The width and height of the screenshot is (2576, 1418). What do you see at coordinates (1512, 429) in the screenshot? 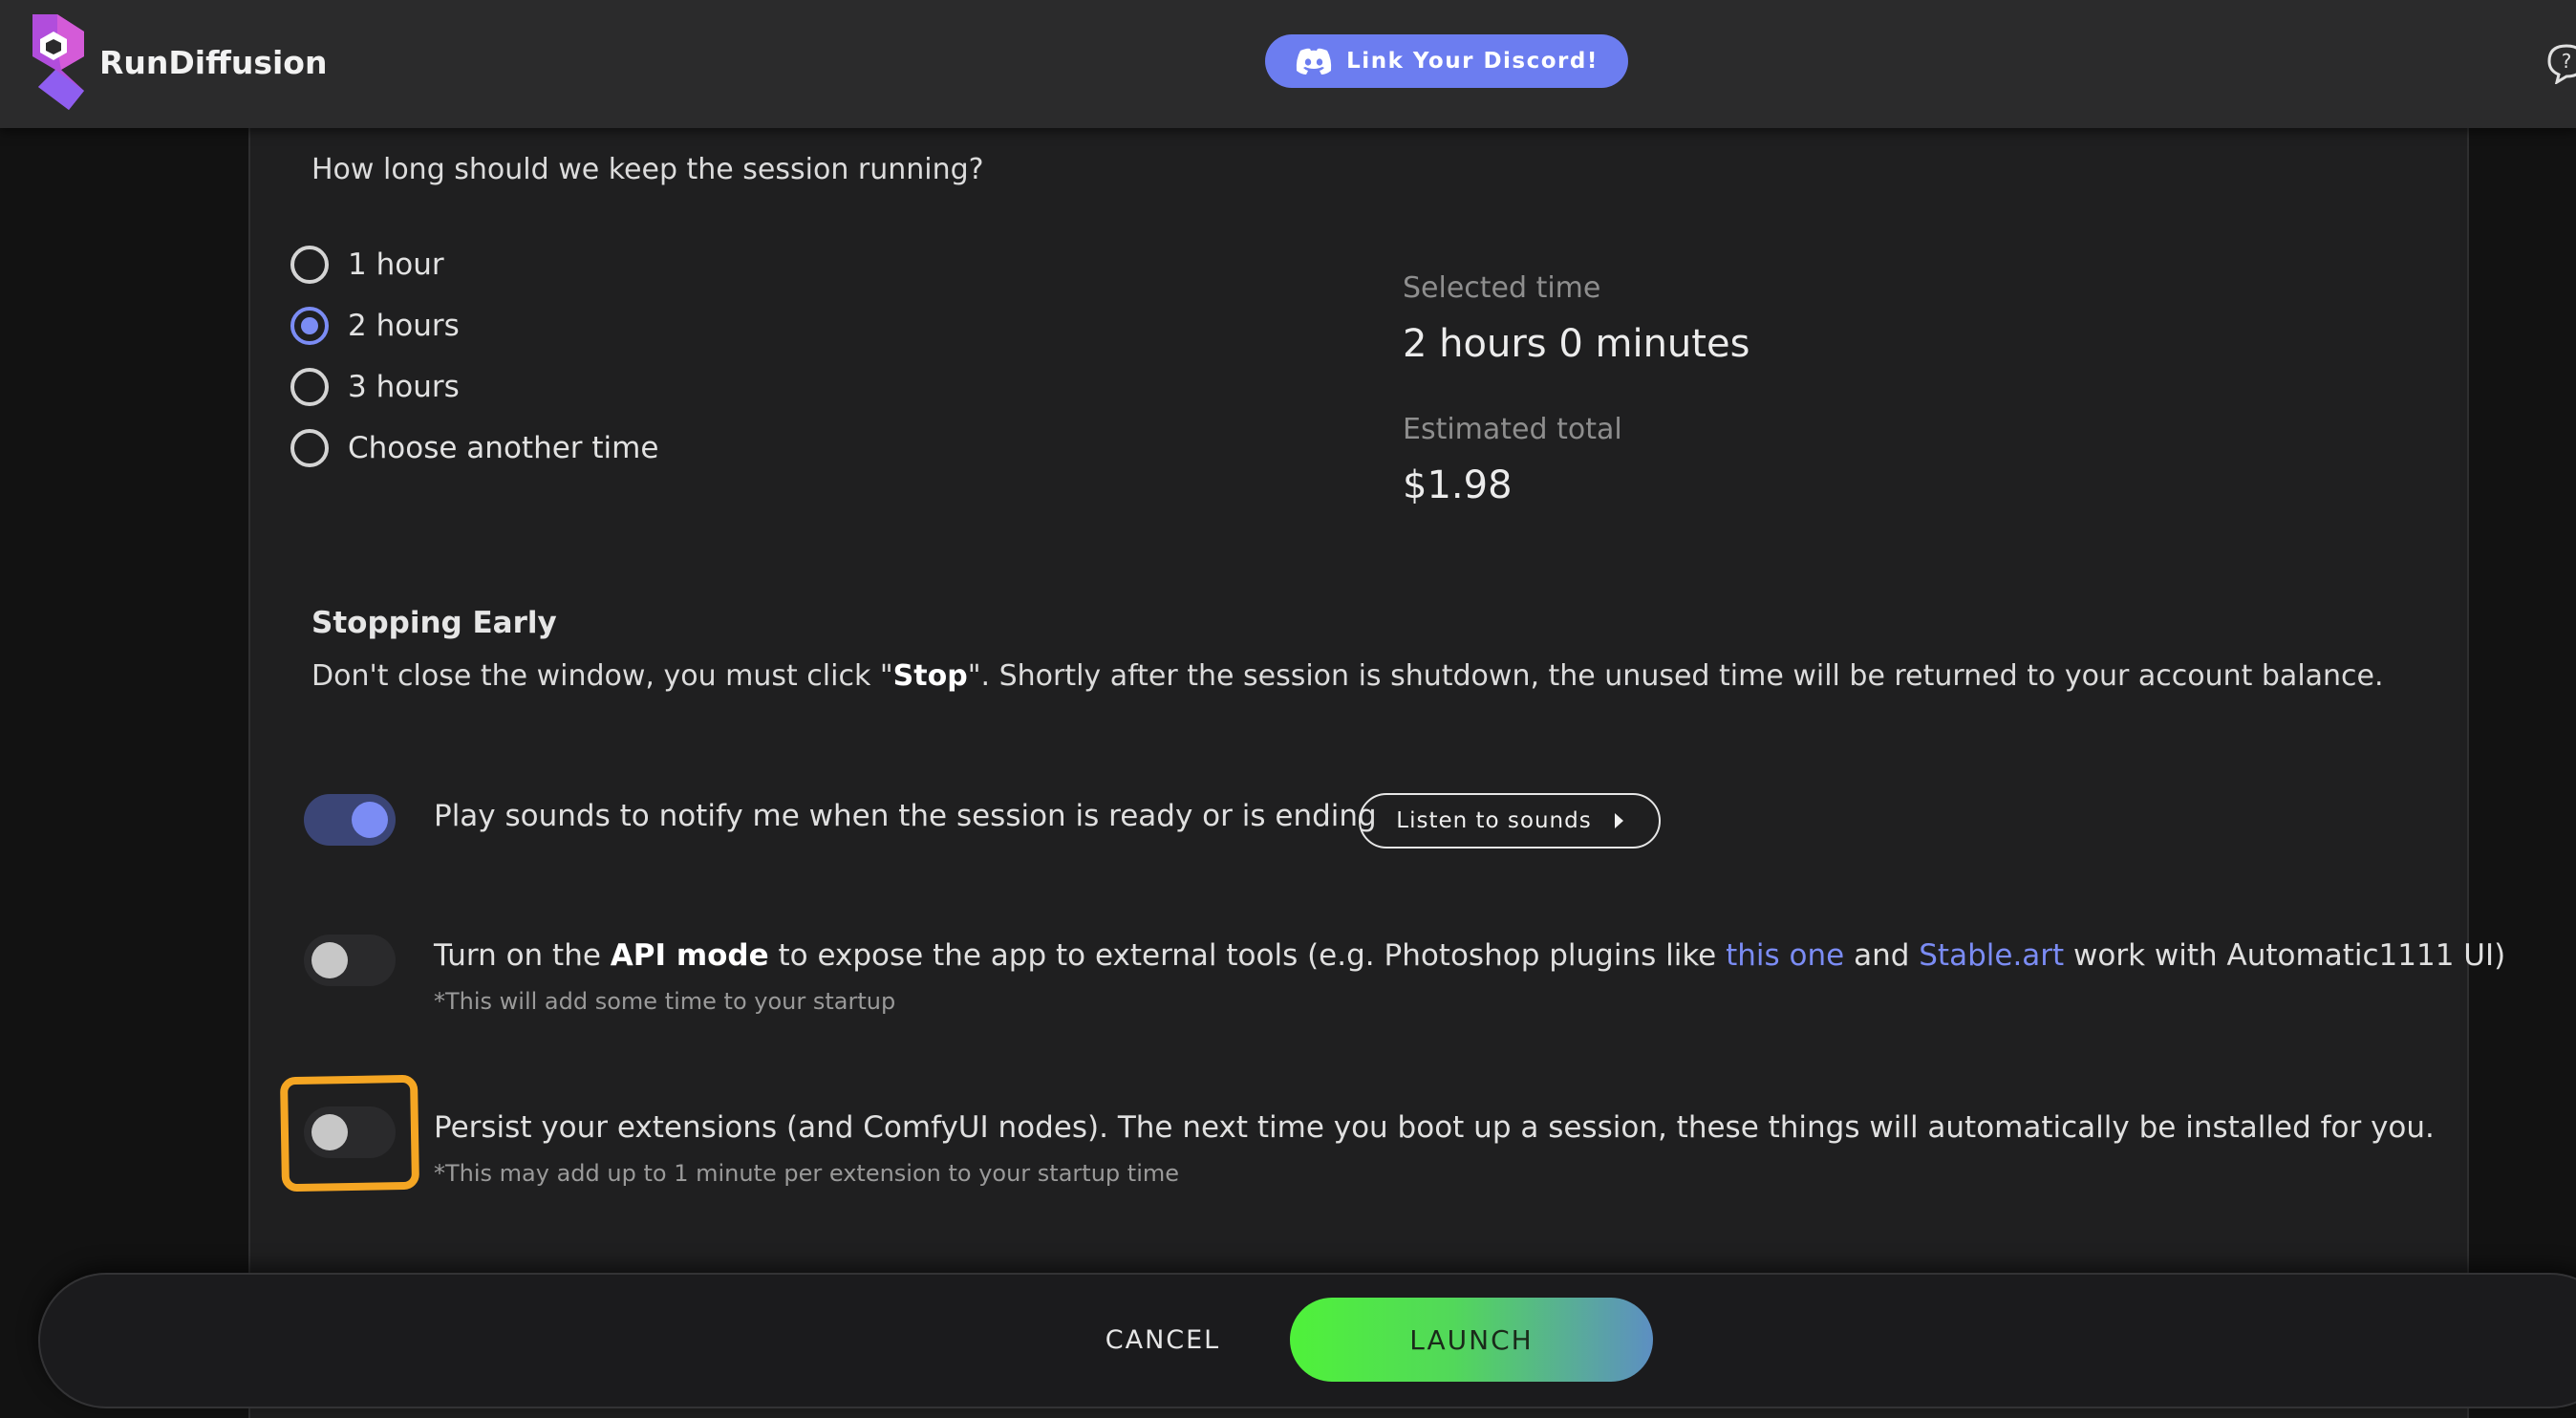
I see `estimated-total-label: Estimated total` at bounding box center [1512, 429].